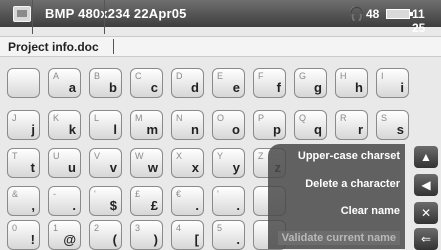  Describe the element at coordinates (154, 205) in the screenshot. I see `key-char: £` at that location.